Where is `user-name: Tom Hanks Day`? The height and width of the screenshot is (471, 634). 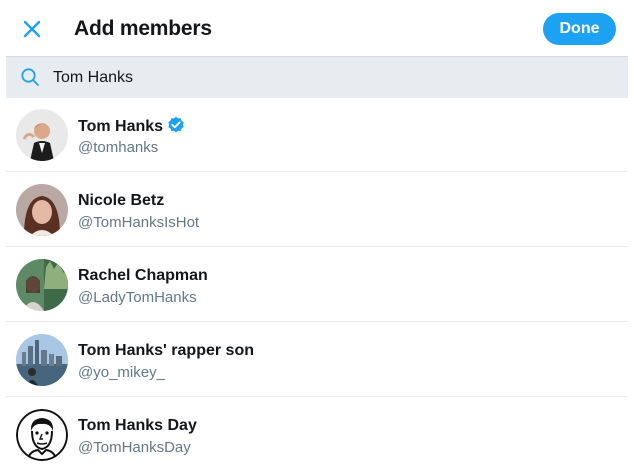
user-name: Tom Hanks Day is located at coordinates (137, 425).